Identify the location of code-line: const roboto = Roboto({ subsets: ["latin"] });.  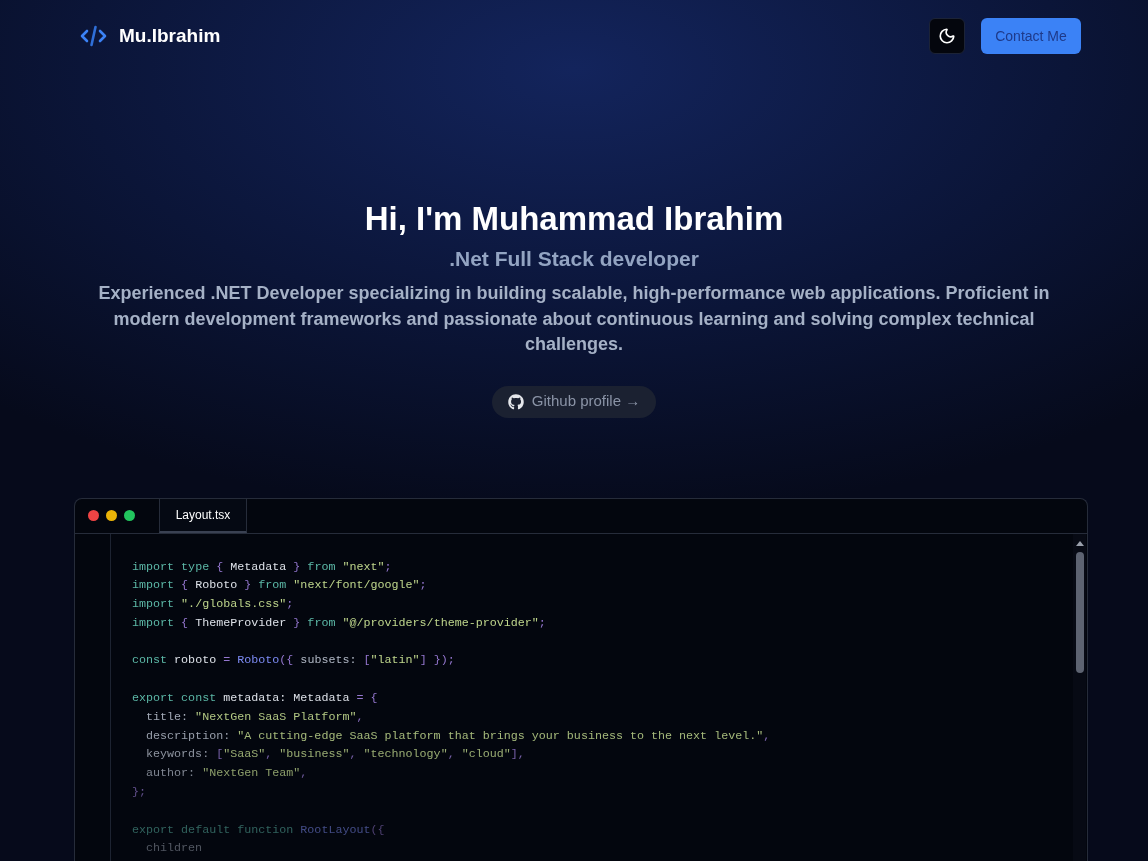
(293, 661).